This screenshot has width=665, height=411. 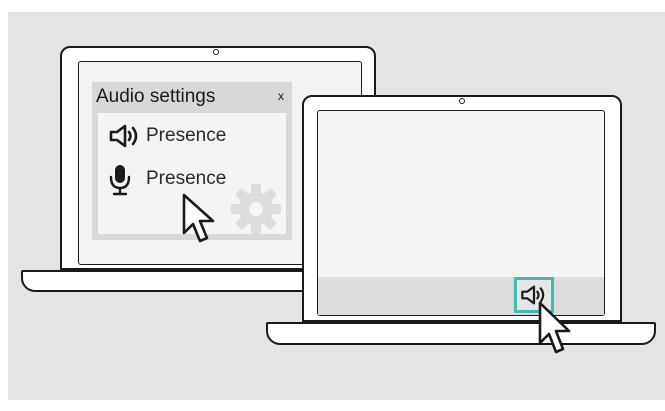 What do you see at coordinates (120, 182) in the screenshot?
I see `microphone-icon` at bounding box center [120, 182].